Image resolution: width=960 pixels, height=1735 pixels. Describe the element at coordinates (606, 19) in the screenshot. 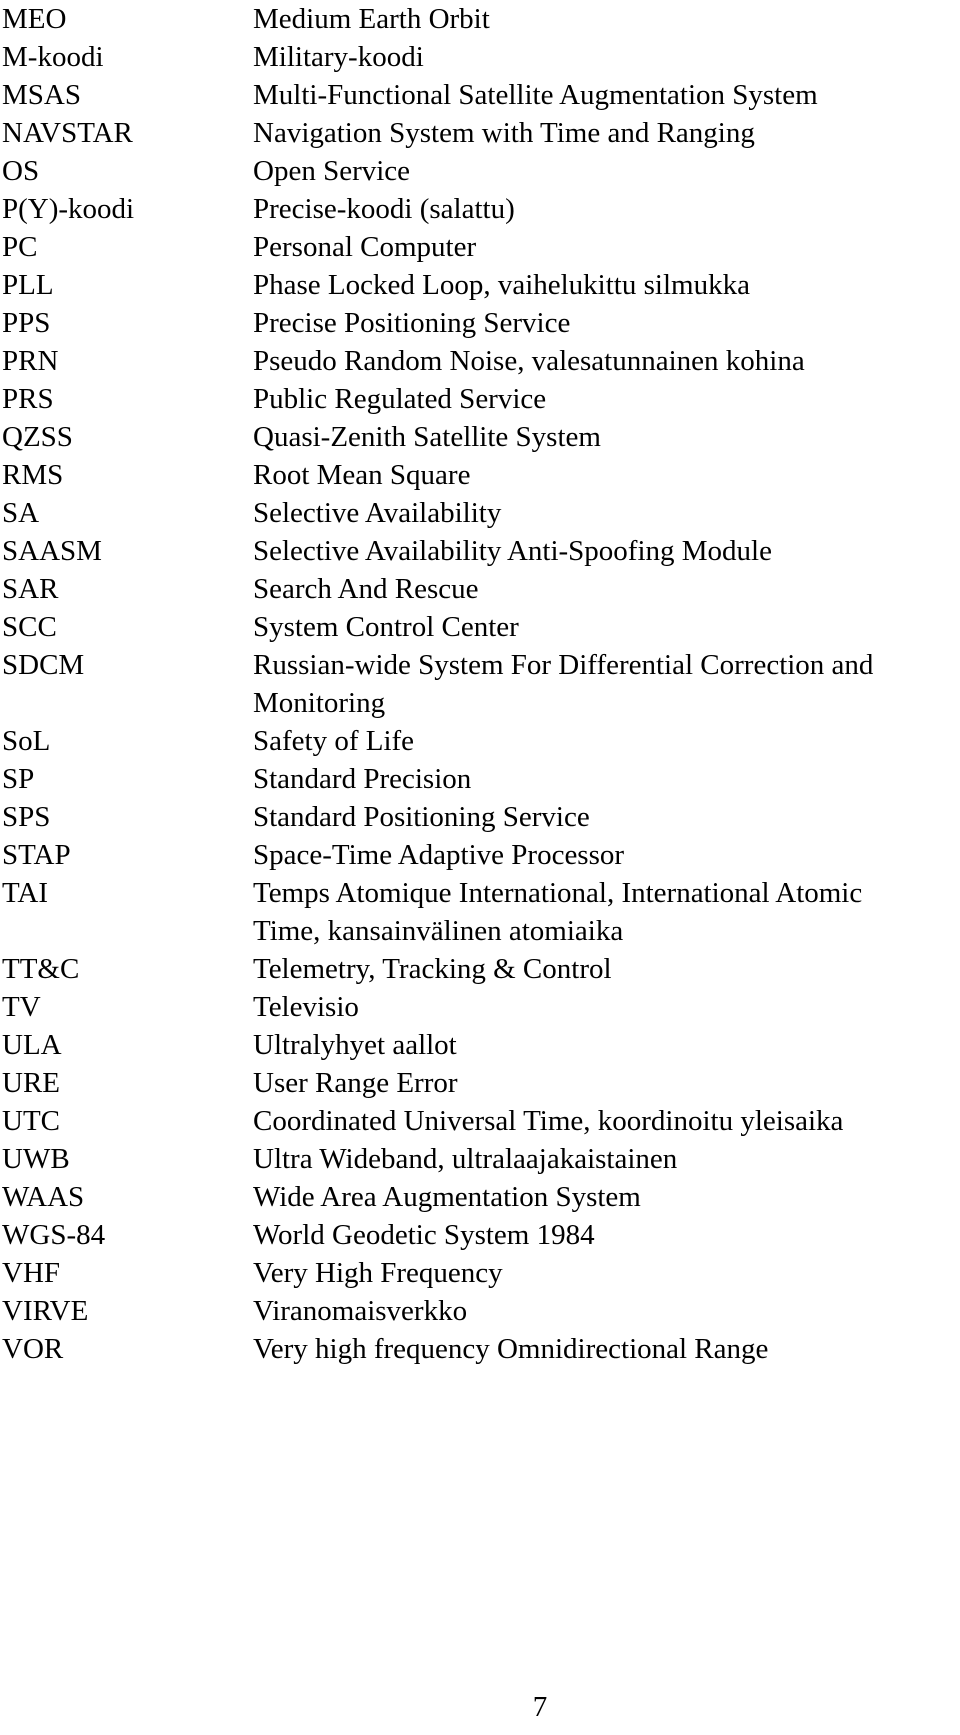

I see `abbreviation-definition: Medium Earth Orbit` at that location.